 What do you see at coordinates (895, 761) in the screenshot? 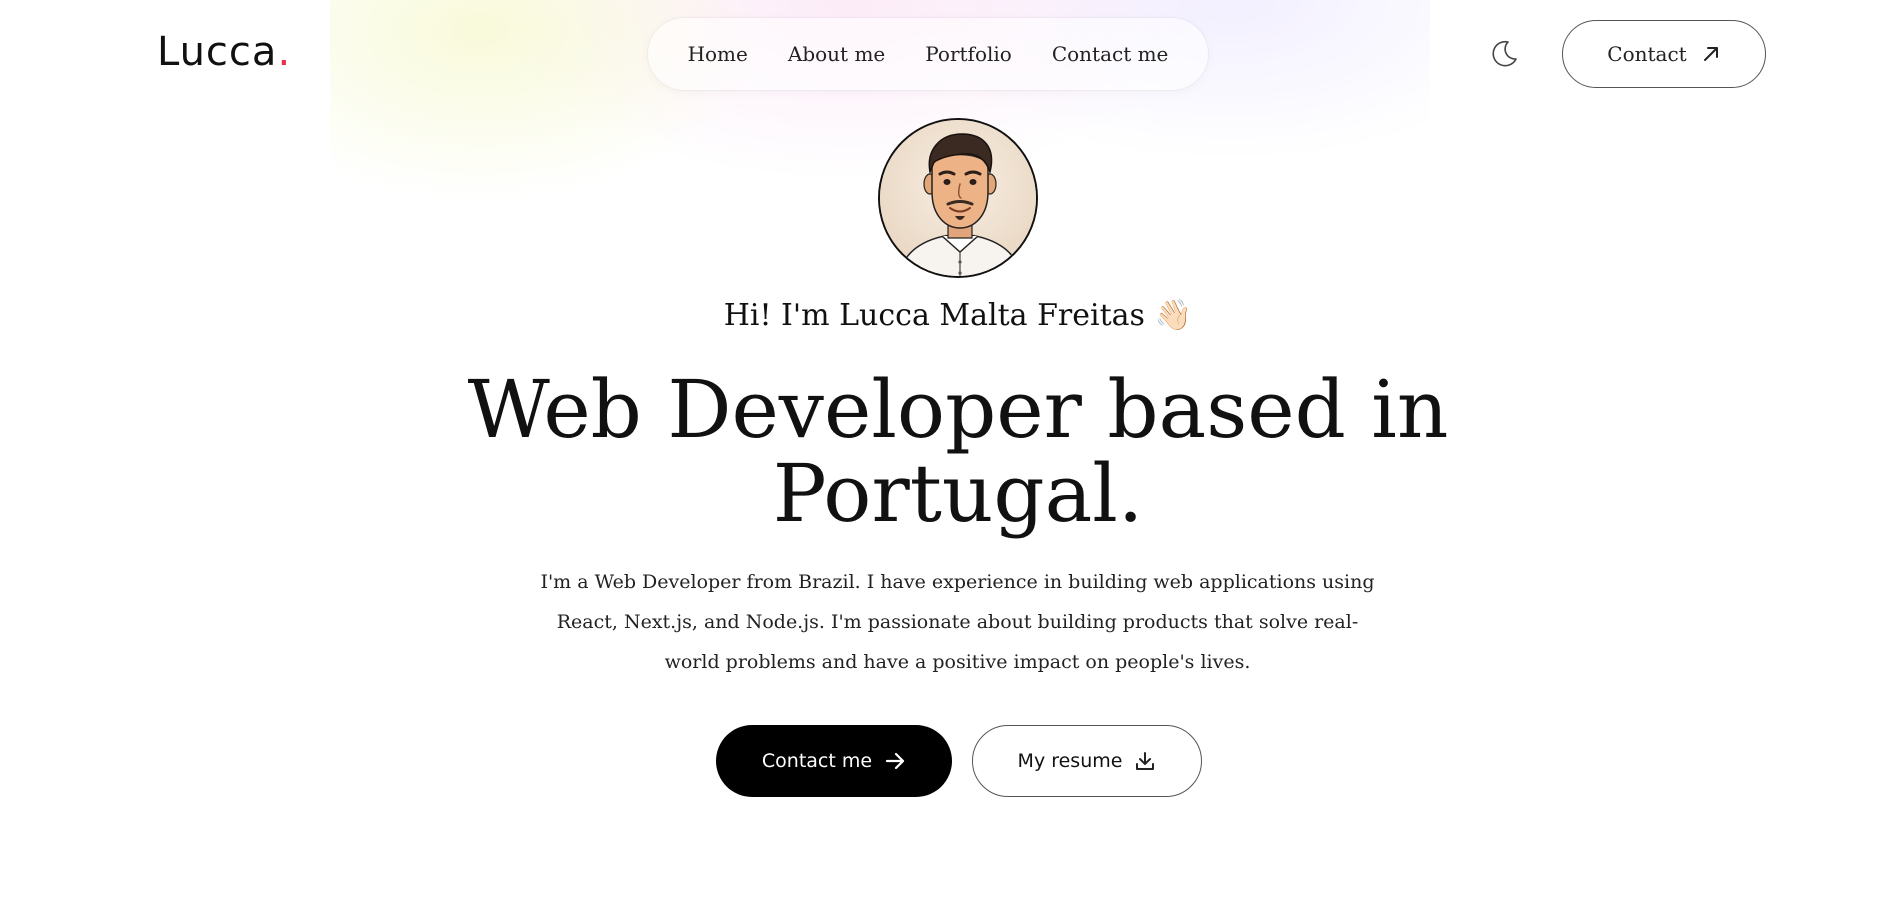
I see `arrow-right-icon` at bounding box center [895, 761].